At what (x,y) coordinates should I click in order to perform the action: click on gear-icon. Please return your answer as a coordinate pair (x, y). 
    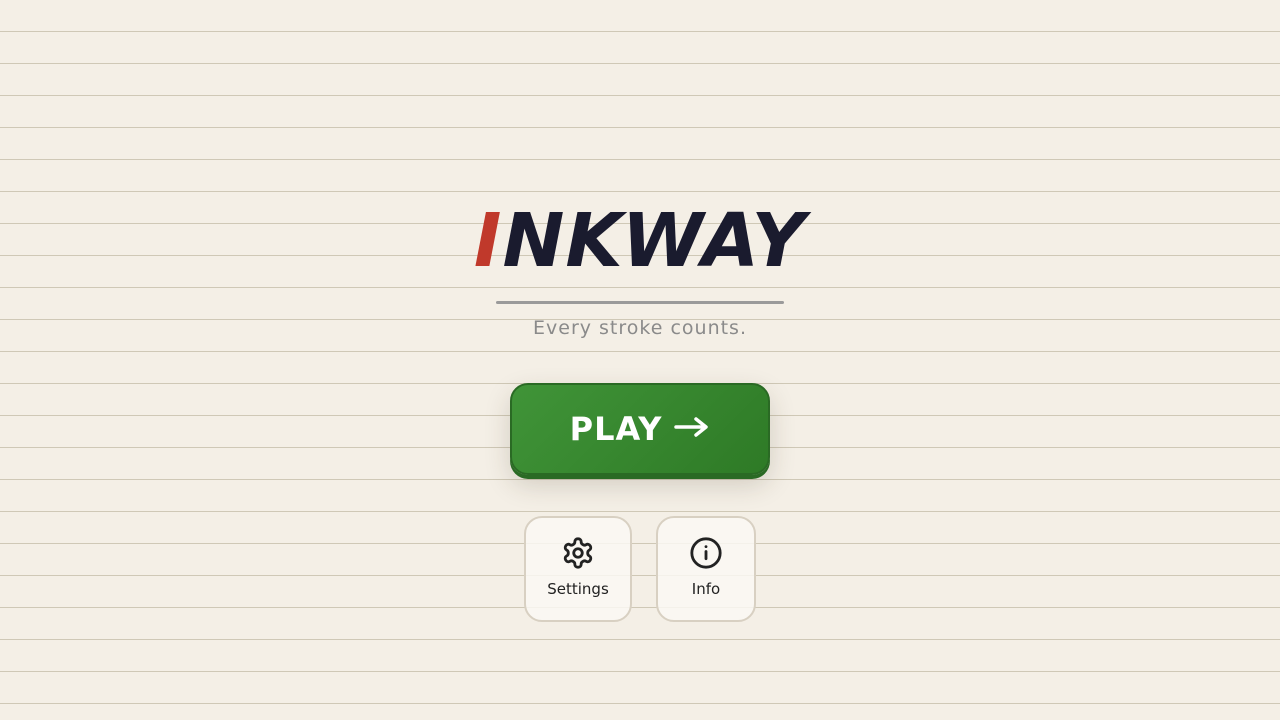
    Looking at the image, I should click on (578, 553).